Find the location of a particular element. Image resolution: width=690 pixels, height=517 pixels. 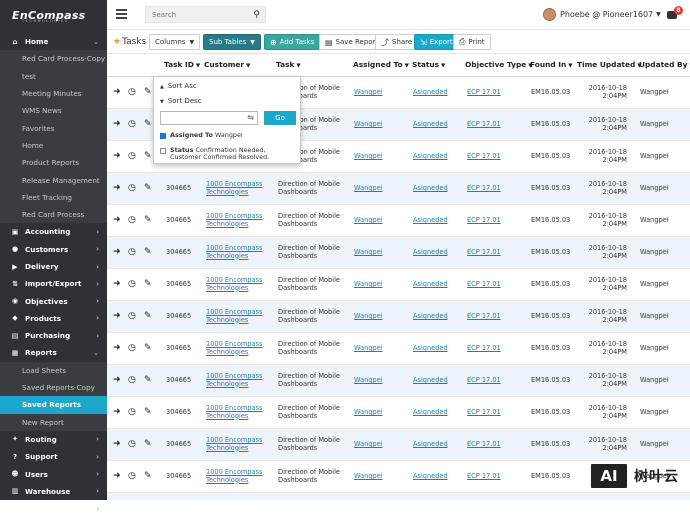

header-found-in: Found In ▼ is located at coordinates (551, 64).